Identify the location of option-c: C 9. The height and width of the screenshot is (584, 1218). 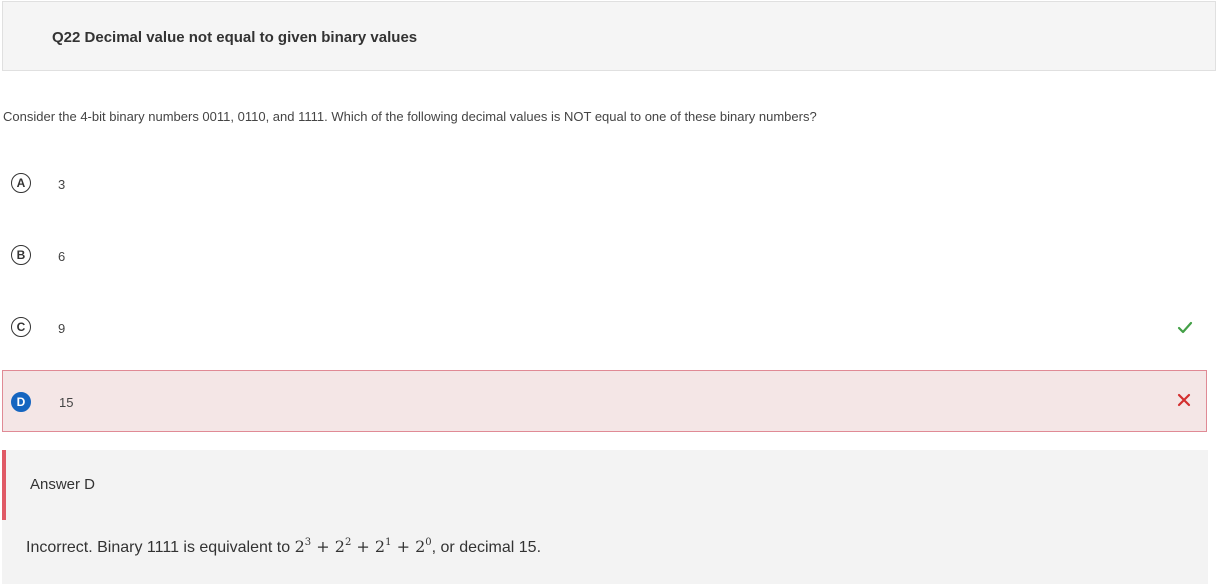
(604, 329).